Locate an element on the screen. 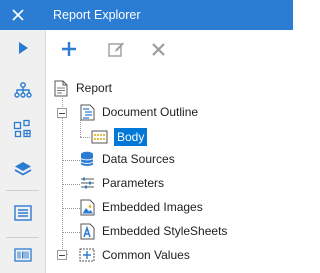 The width and height of the screenshot is (320, 273). document-icon is located at coordinates (61, 88).